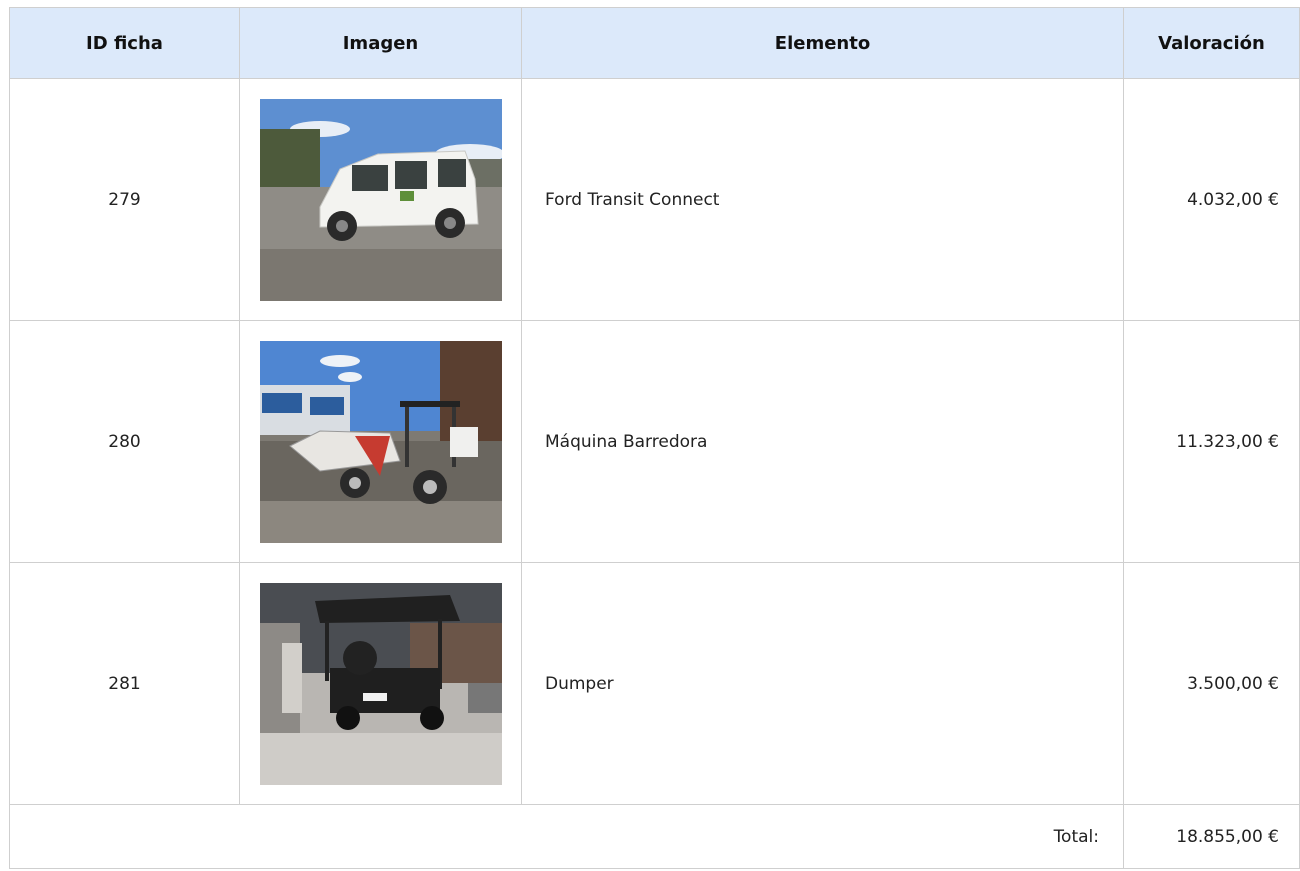  Describe the element at coordinates (124, 199) in the screenshot. I see `cell-id: 279` at that location.